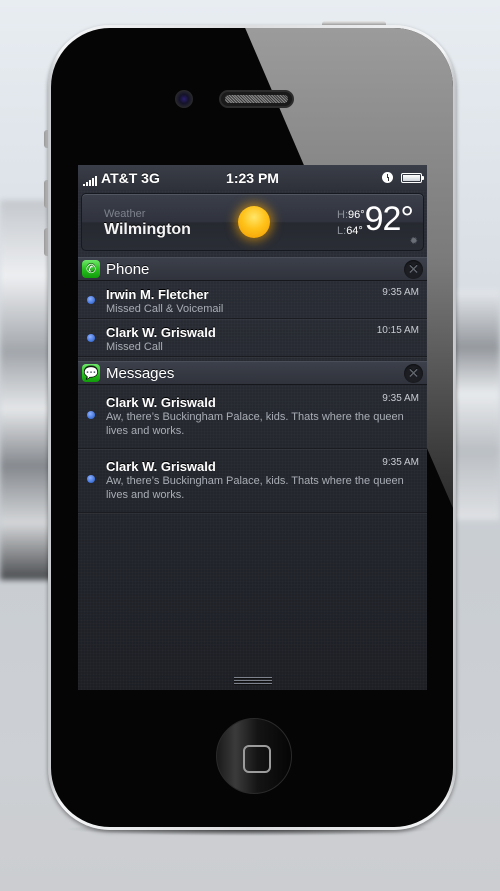 The image size is (500, 891). I want to click on weather-app-label: Weather, so click(125, 214).